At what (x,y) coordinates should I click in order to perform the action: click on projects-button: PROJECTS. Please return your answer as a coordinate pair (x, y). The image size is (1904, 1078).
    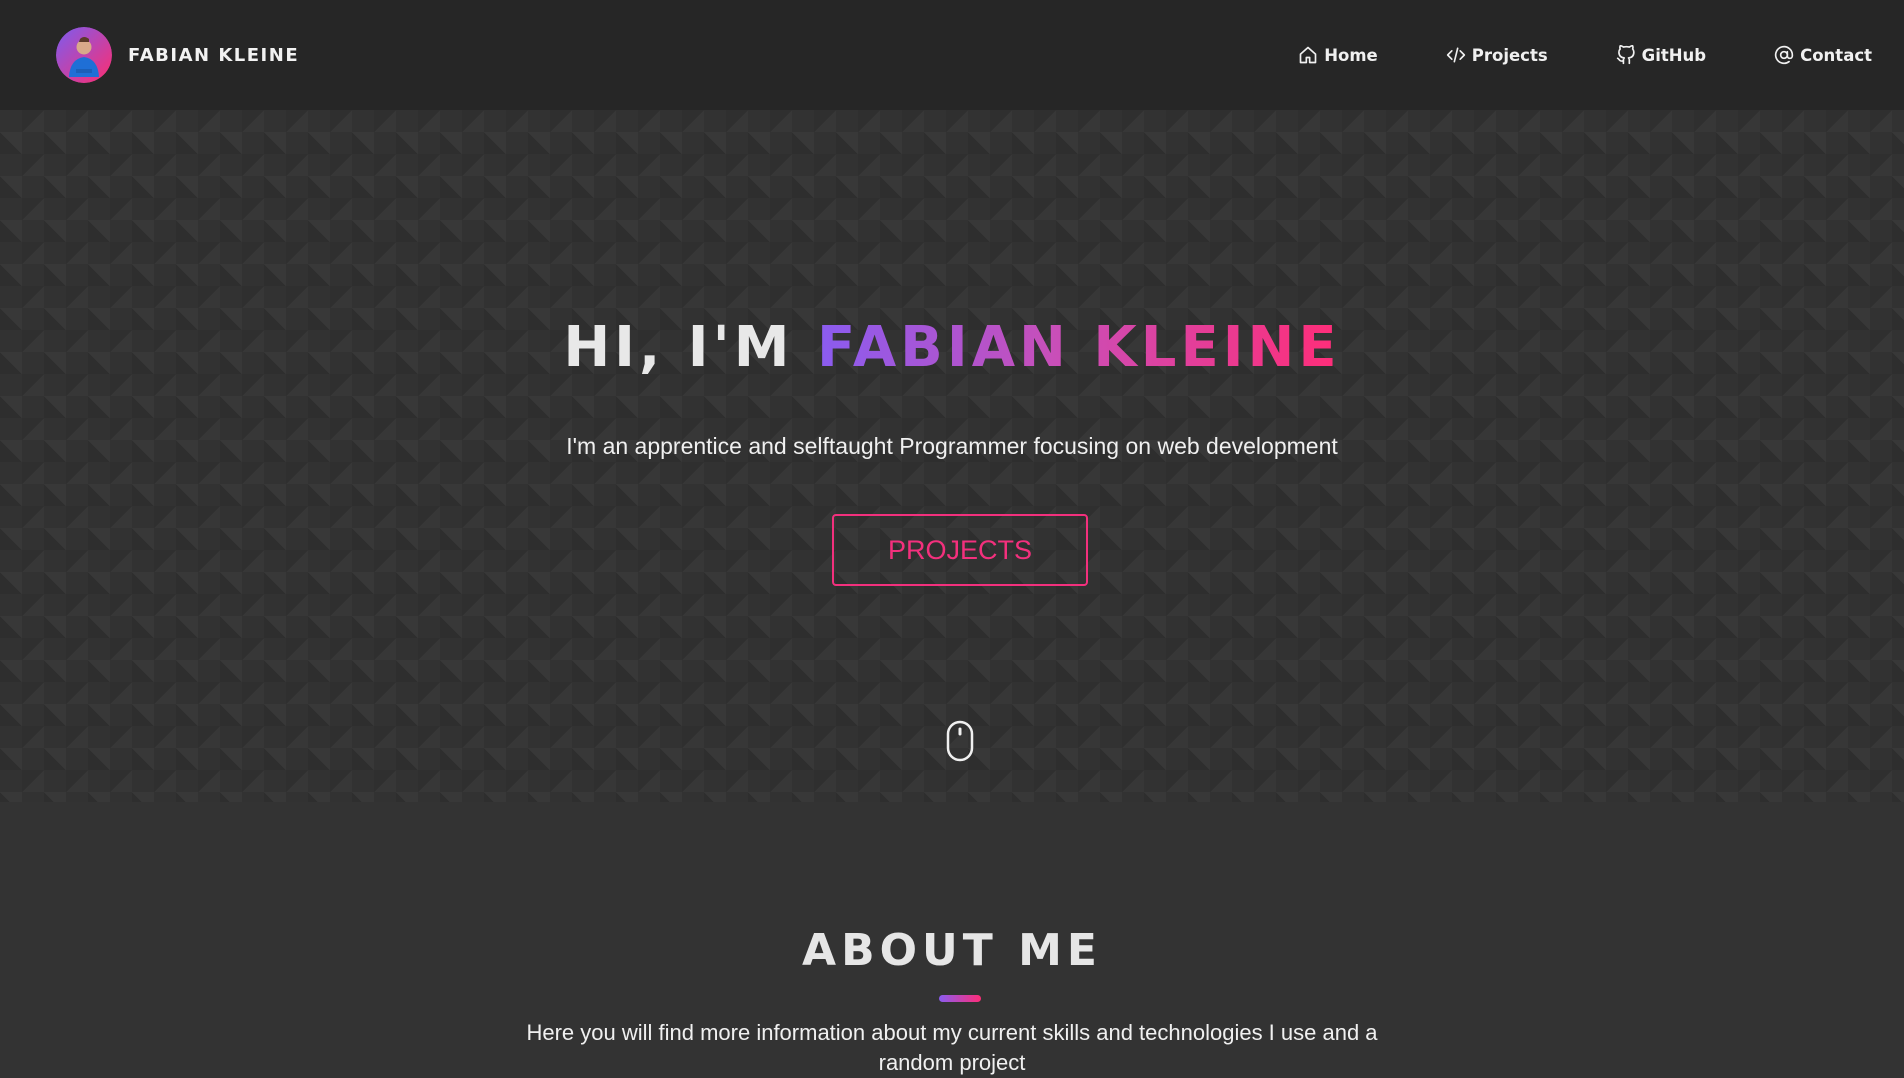
    Looking at the image, I should click on (960, 550).